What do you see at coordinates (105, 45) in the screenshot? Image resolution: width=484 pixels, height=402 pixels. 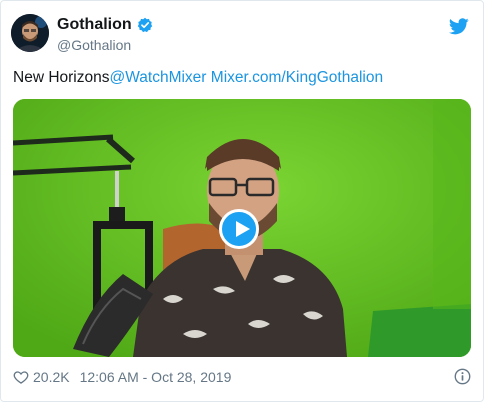 I see `user-handle: @Gothalion` at bounding box center [105, 45].